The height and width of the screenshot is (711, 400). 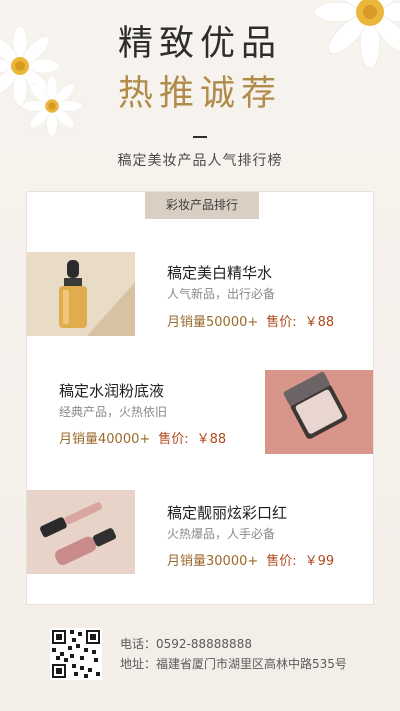 What do you see at coordinates (200, 137) in the screenshot?
I see `title-divider` at bounding box center [200, 137].